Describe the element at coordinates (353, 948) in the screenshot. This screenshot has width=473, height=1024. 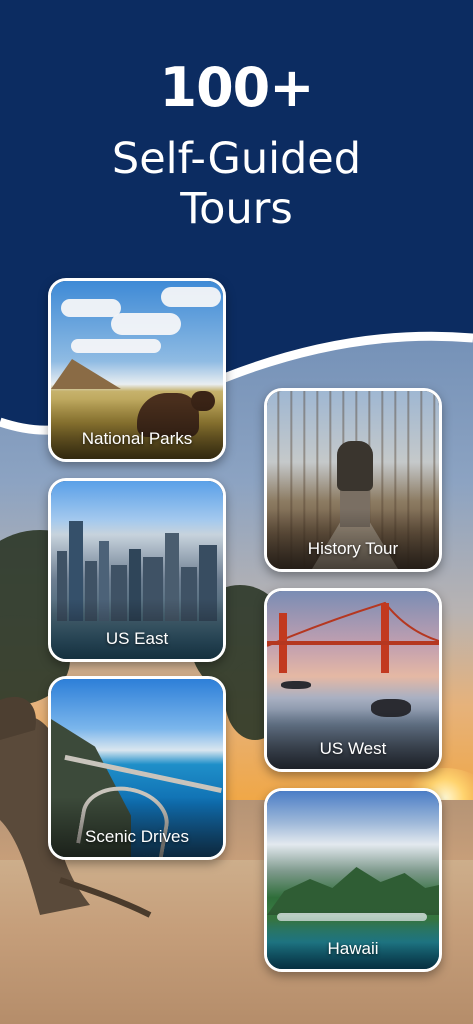
I see `card-label: Hawaii` at that location.